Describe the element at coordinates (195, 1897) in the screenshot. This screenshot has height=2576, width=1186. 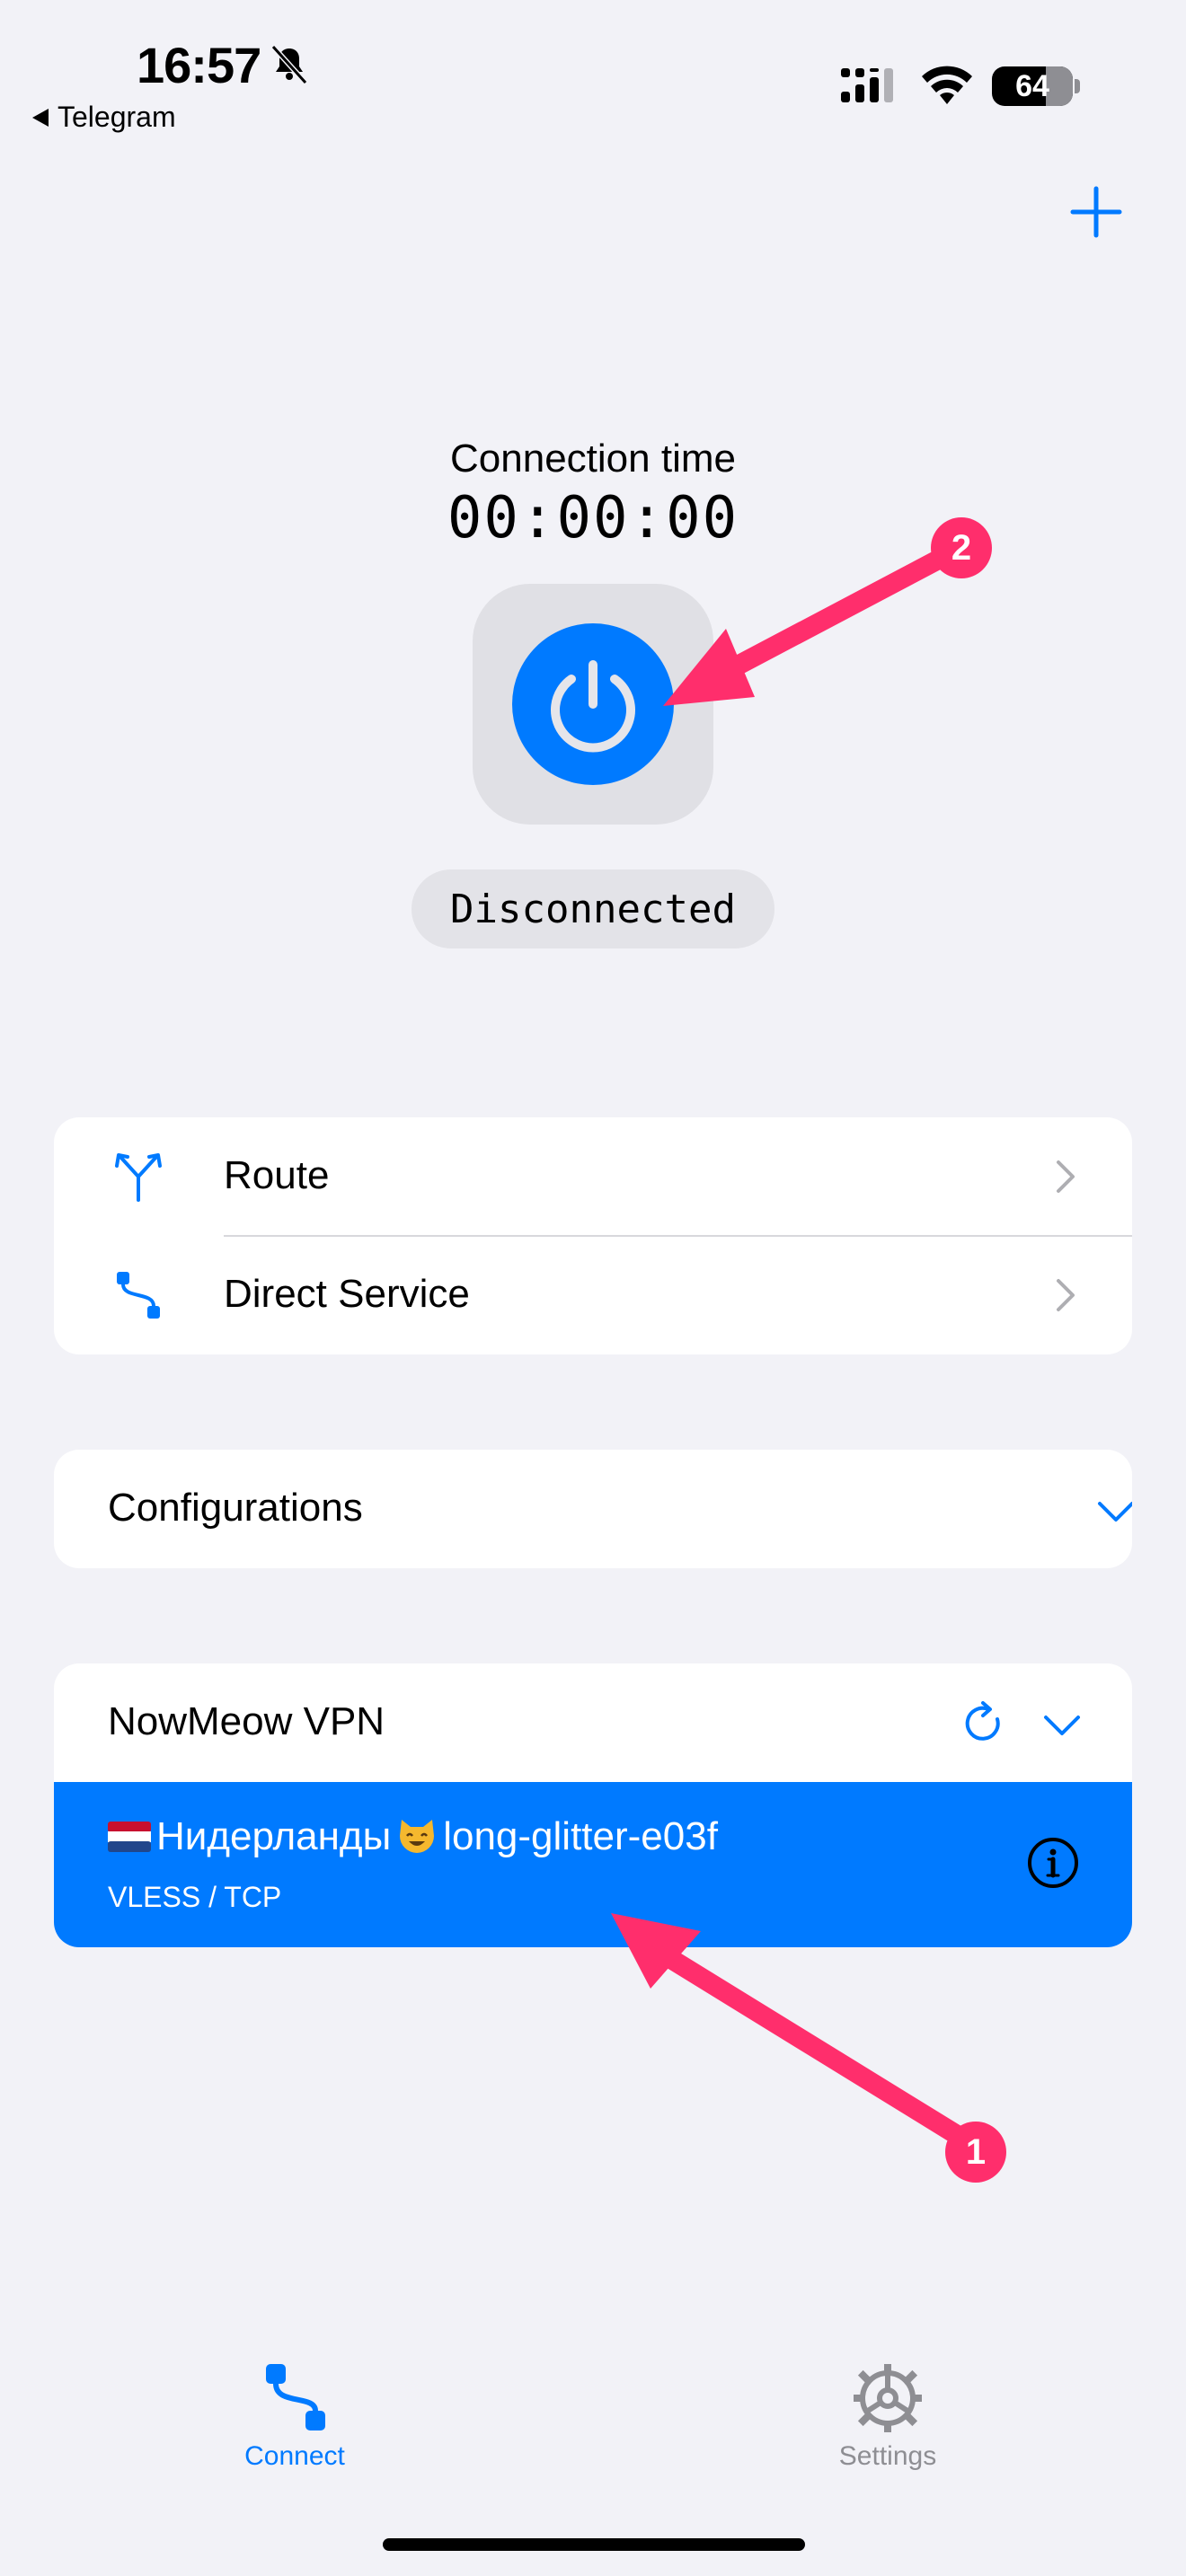
I see `server-protocol: VLESS / TCP` at that location.